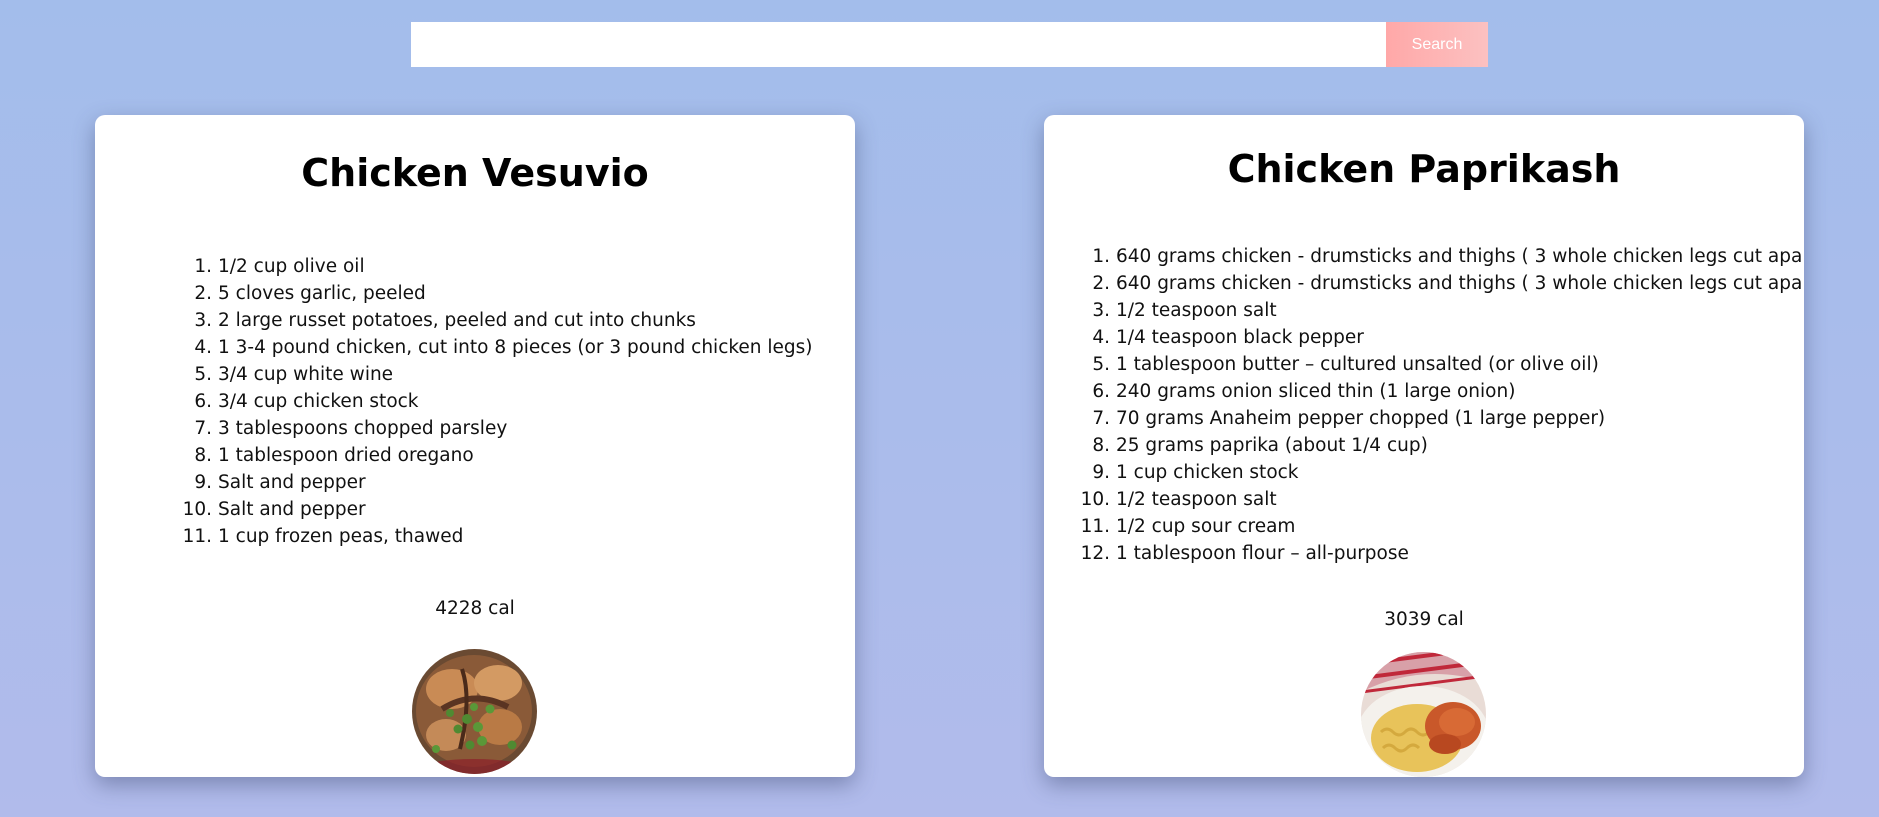  I want to click on ingredient-item: 3/4 cup white wine, so click(294, 374).